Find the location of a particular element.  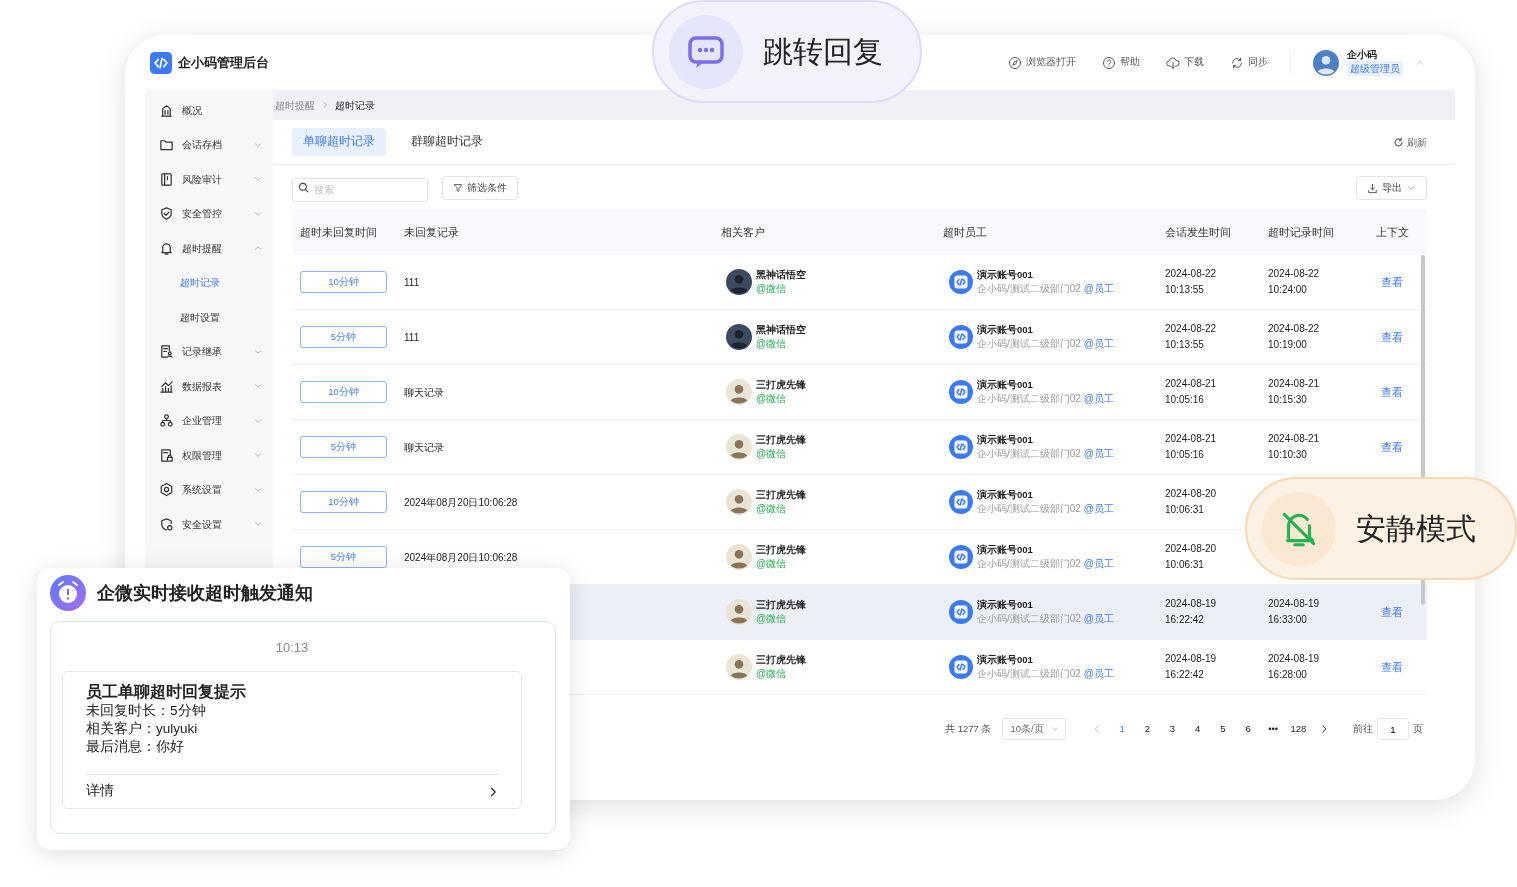

column-header: 上下文 is located at coordinates (1392, 233).